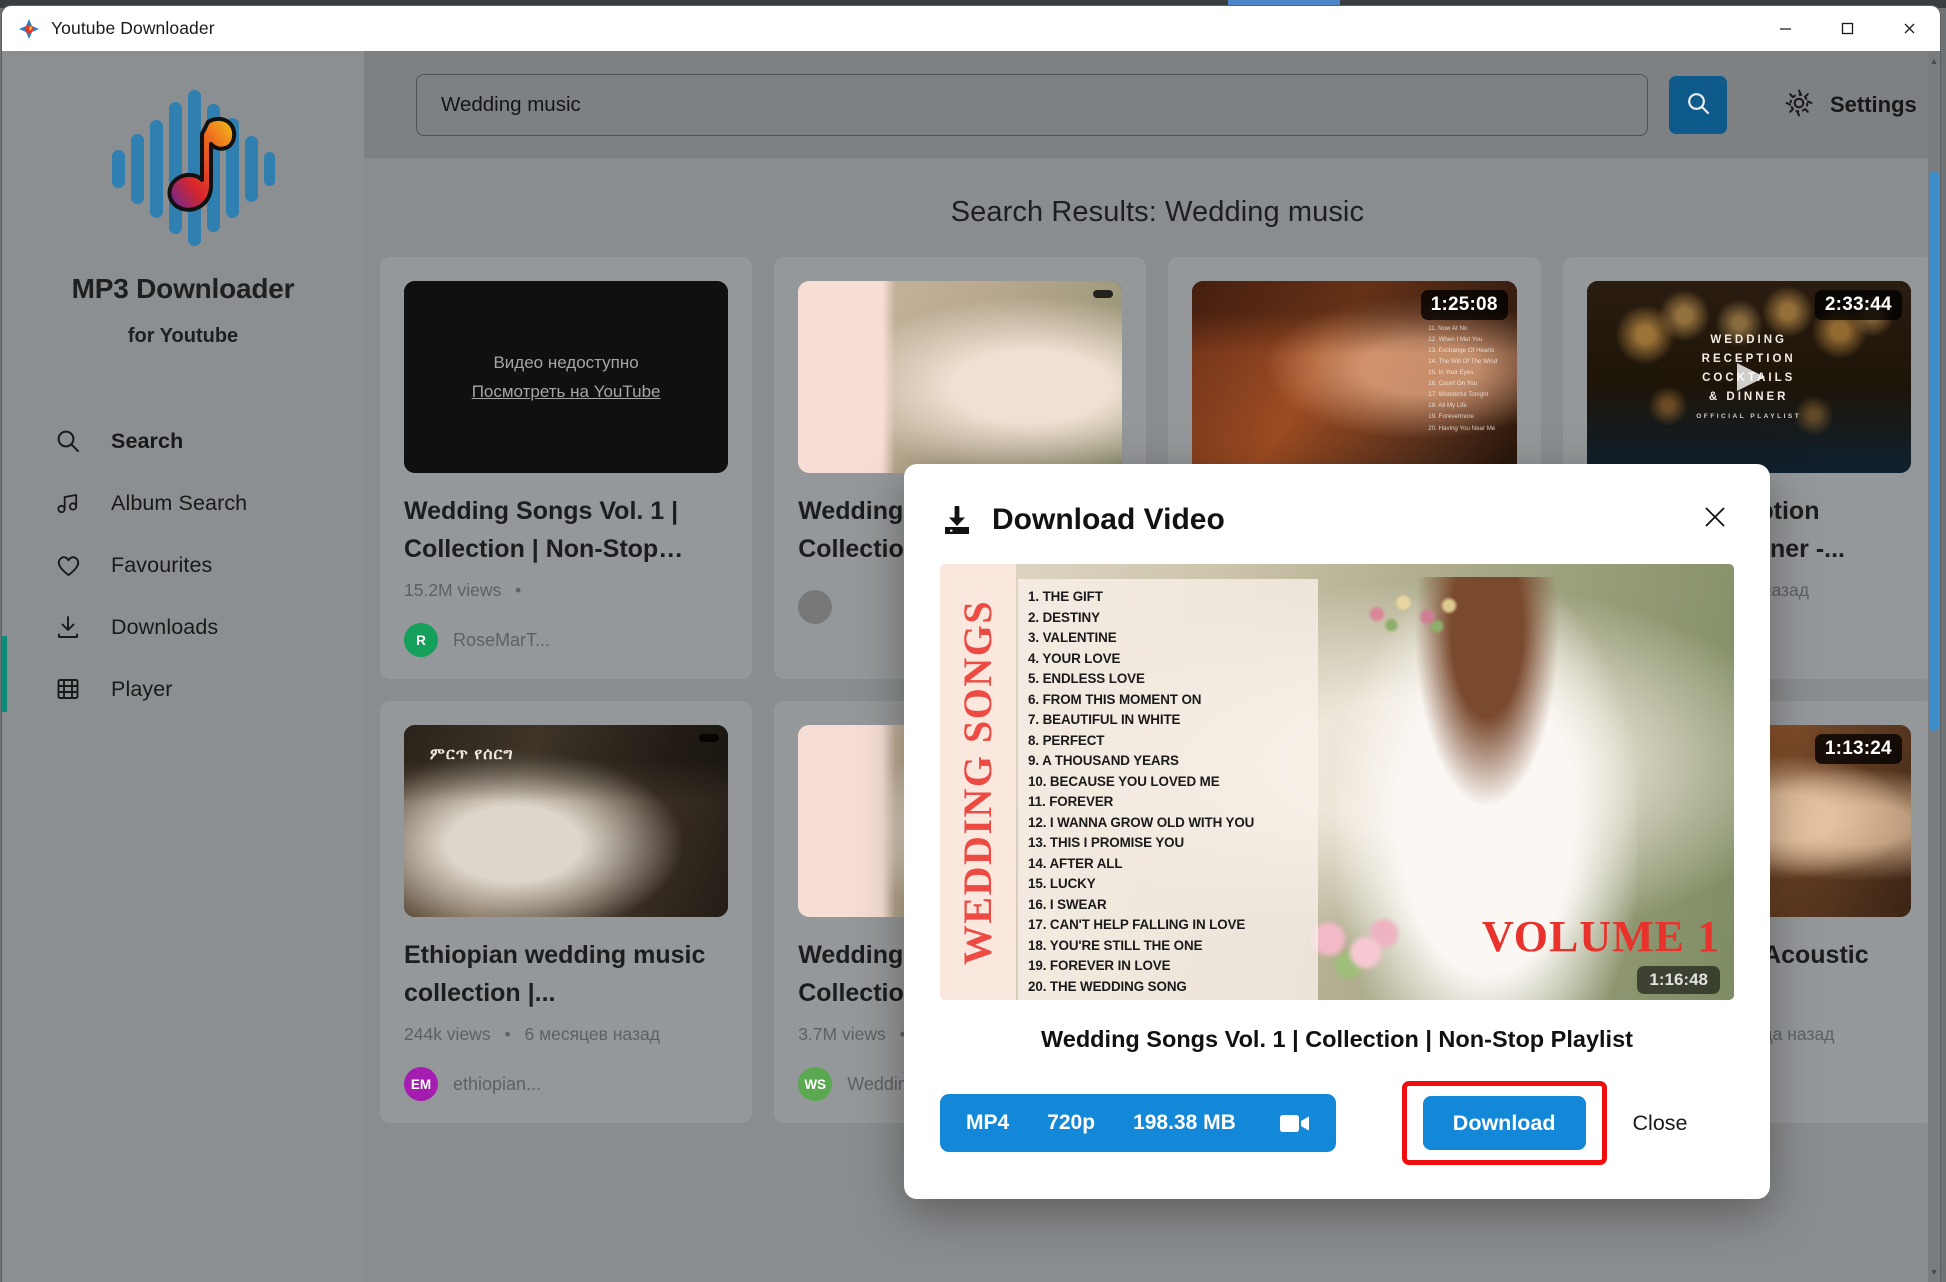  I want to click on modal-duration-badge: 1:16:48, so click(1678, 980).